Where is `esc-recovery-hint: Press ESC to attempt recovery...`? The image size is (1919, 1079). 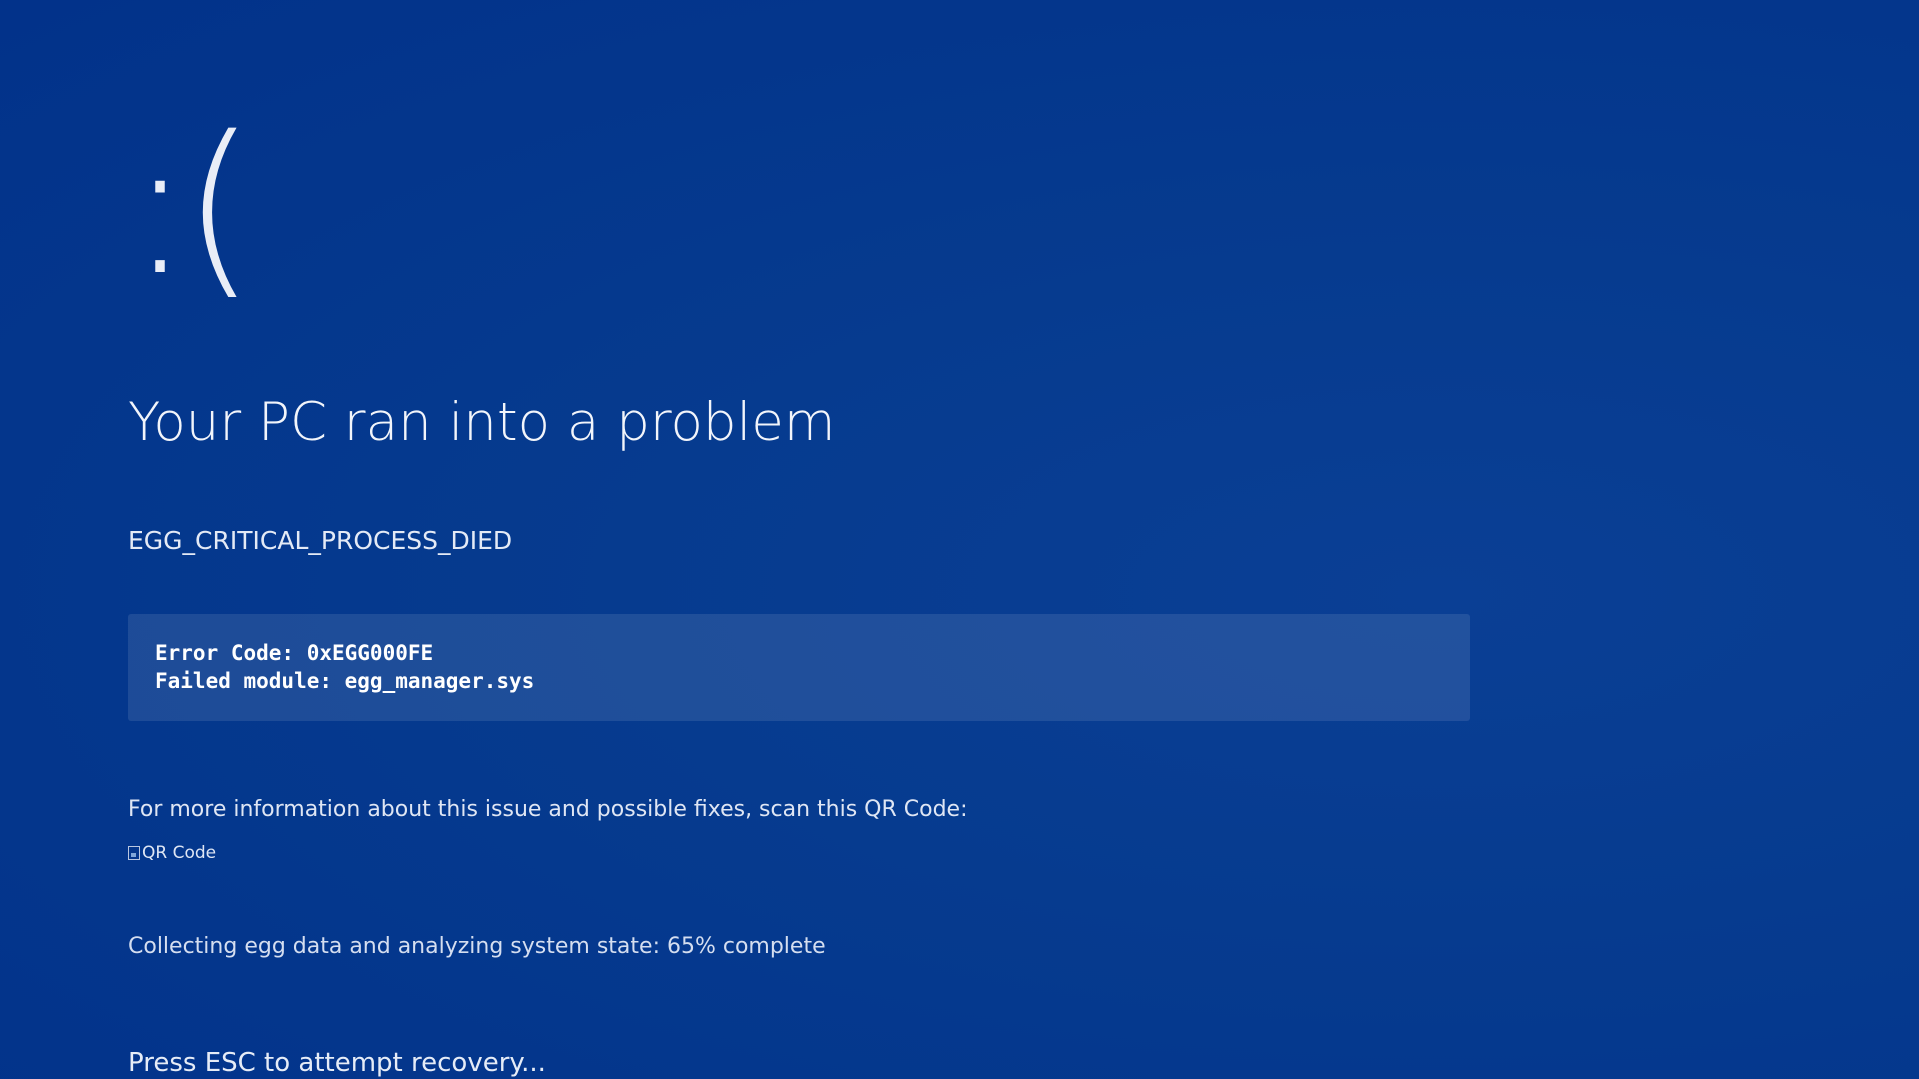
esc-recovery-hint: Press ESC to attempt recovery... is located at coordinates (337, 1063).